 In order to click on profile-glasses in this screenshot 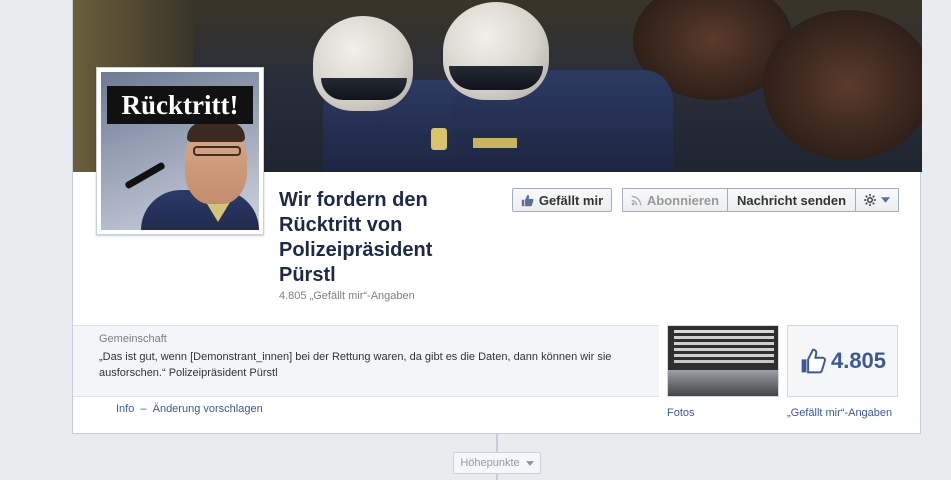, I will do `click(217, 151)`.